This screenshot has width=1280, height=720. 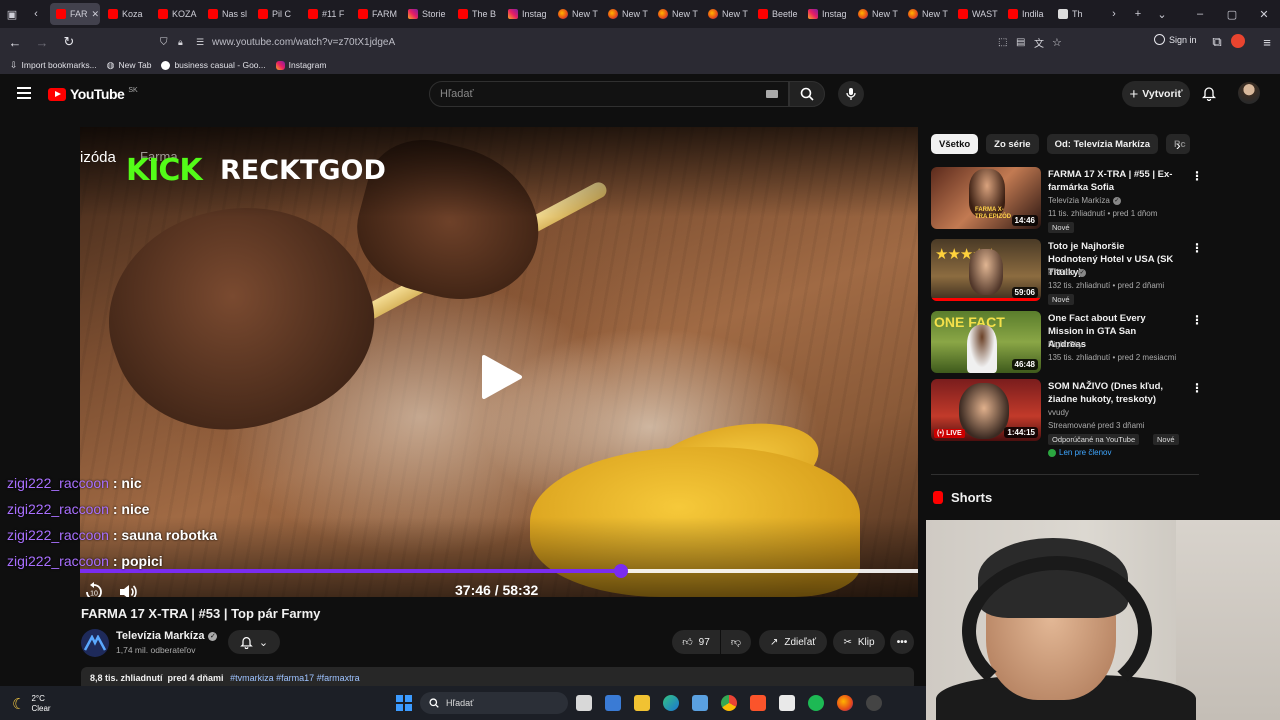 I want to click on replay-10-icon: 10, so click(x=94, y=589).